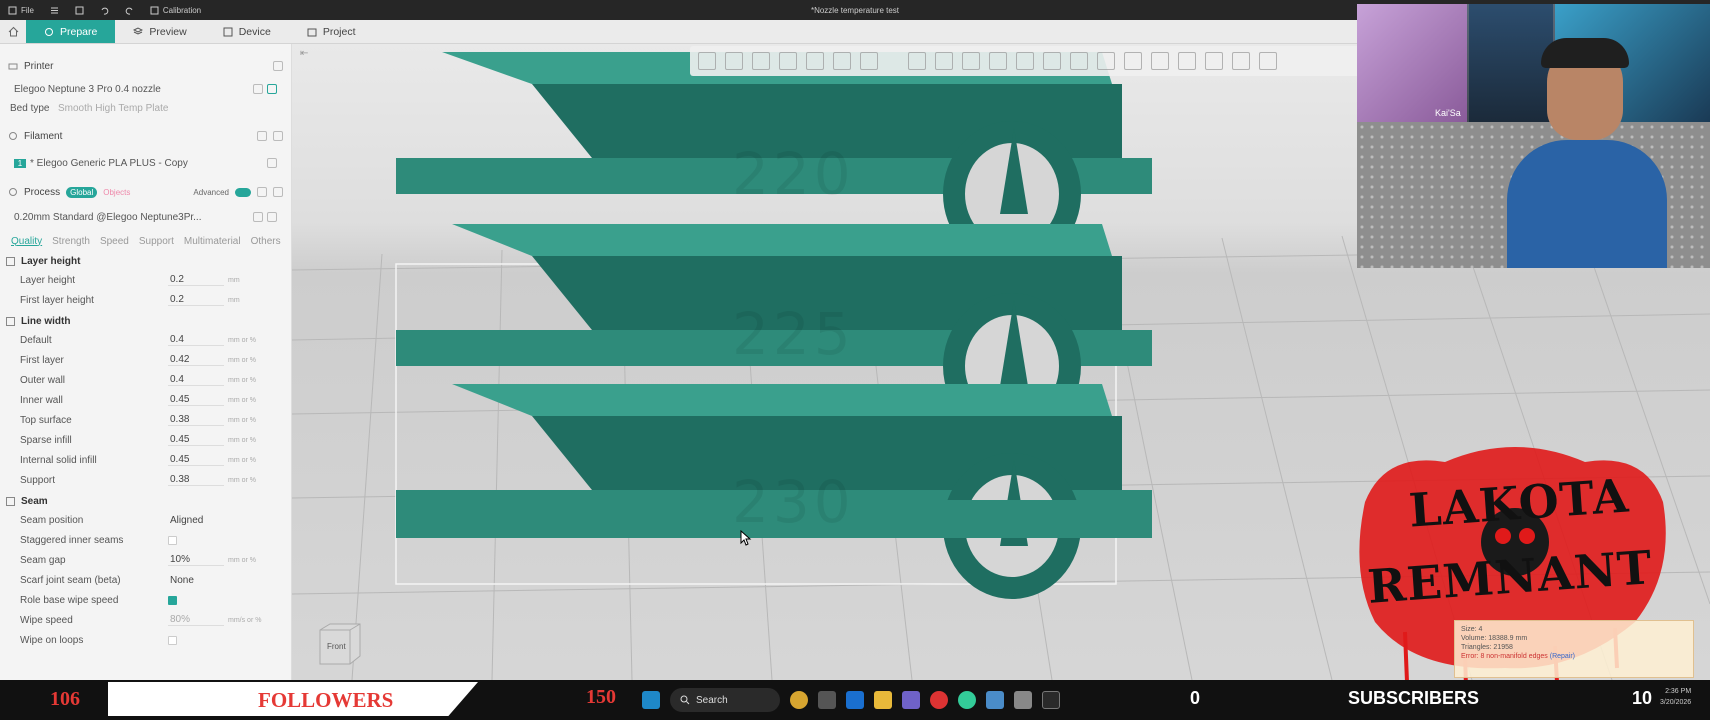 The image size is (1710, 720). What do you see at coordinates (651, 700) in the screenshot?
I see `start-icon` at bounding box center [651, 700].